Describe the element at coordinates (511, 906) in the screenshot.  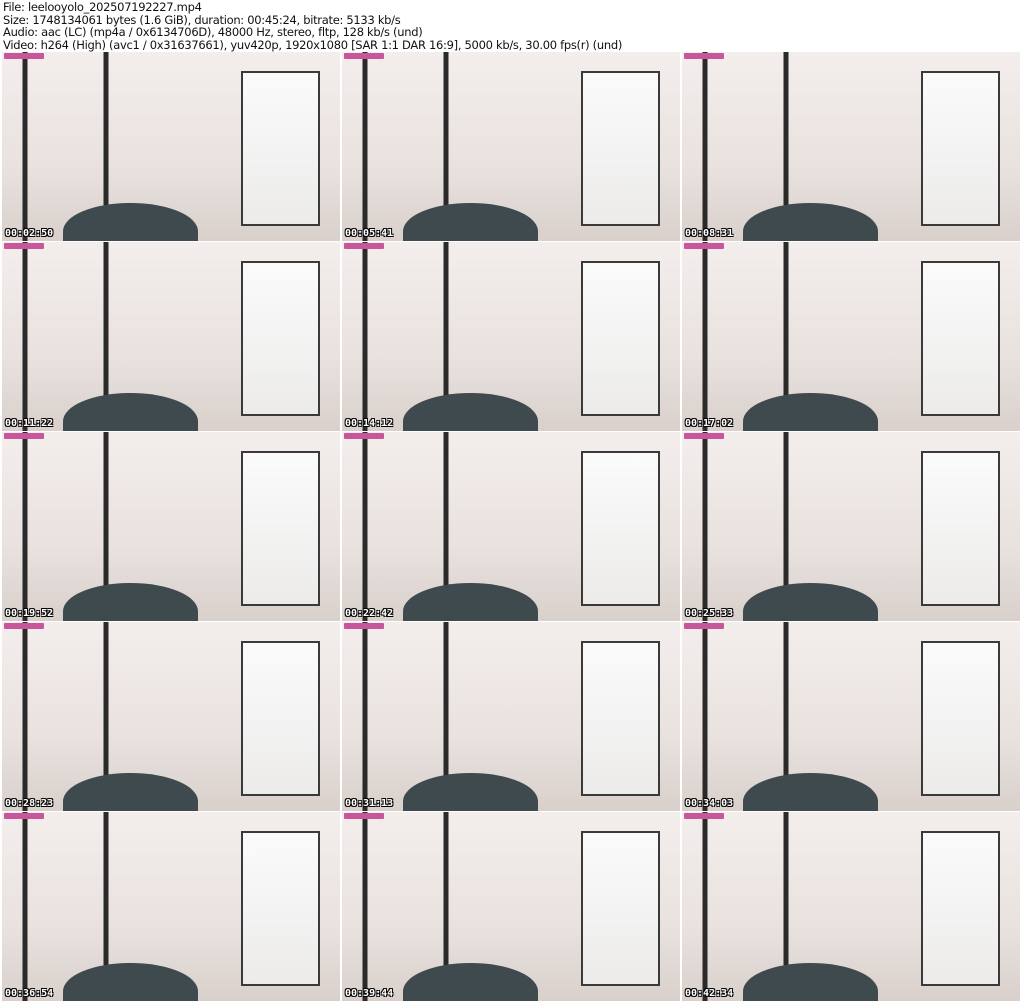
I see `video-thumbnail: 00:39:44` at that location.